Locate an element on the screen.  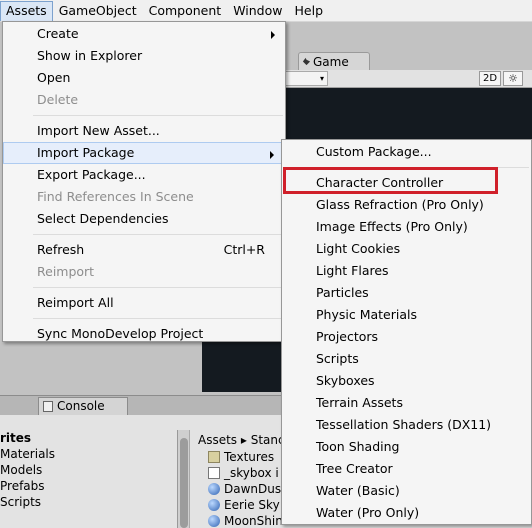
menu-gameobject: GameObject is located at coordinates (98, 11).